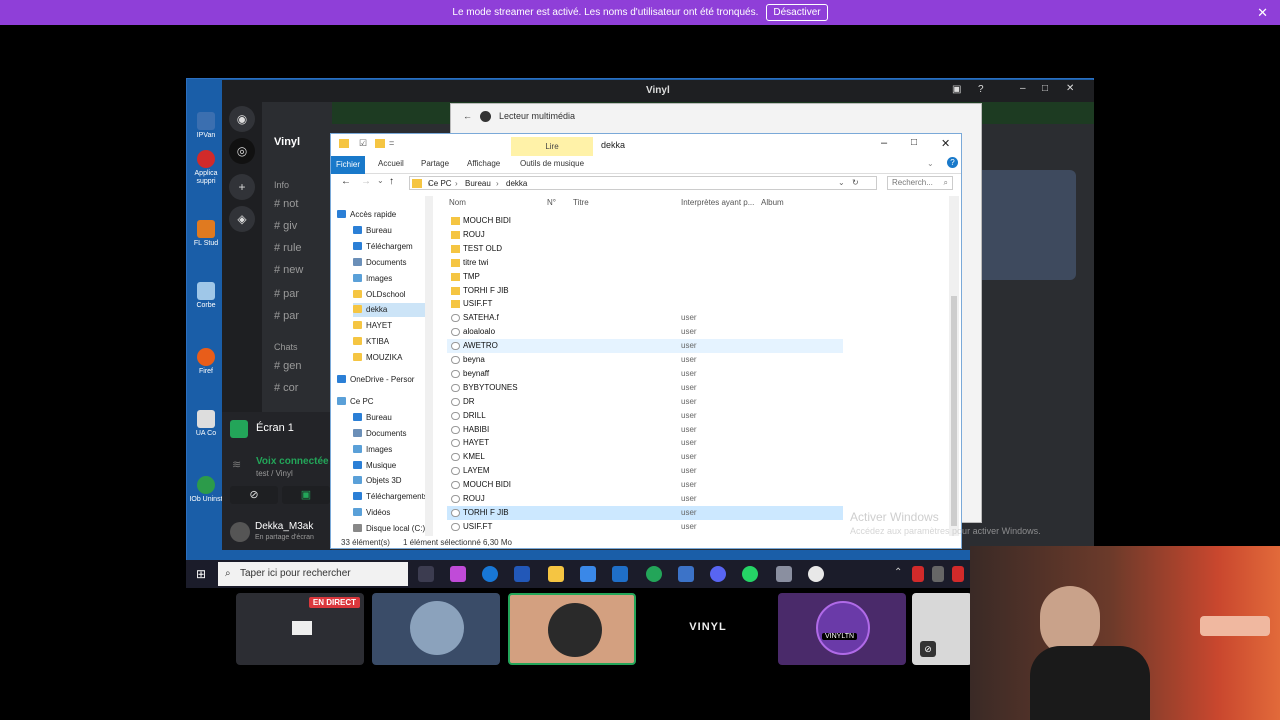 The height and width of the screenshot is (720, 1280). What do you see at coordinates (366, 181) in the screenshot?
I see `forward-arrow-icon: →` at bounding box center [366, 181].